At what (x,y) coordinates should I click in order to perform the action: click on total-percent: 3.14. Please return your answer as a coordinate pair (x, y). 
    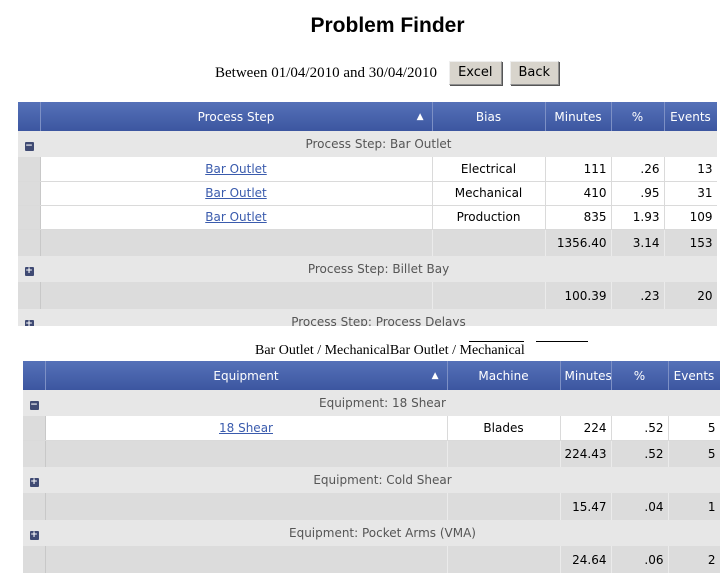
    Looking at the image, I should click on (638, 242).